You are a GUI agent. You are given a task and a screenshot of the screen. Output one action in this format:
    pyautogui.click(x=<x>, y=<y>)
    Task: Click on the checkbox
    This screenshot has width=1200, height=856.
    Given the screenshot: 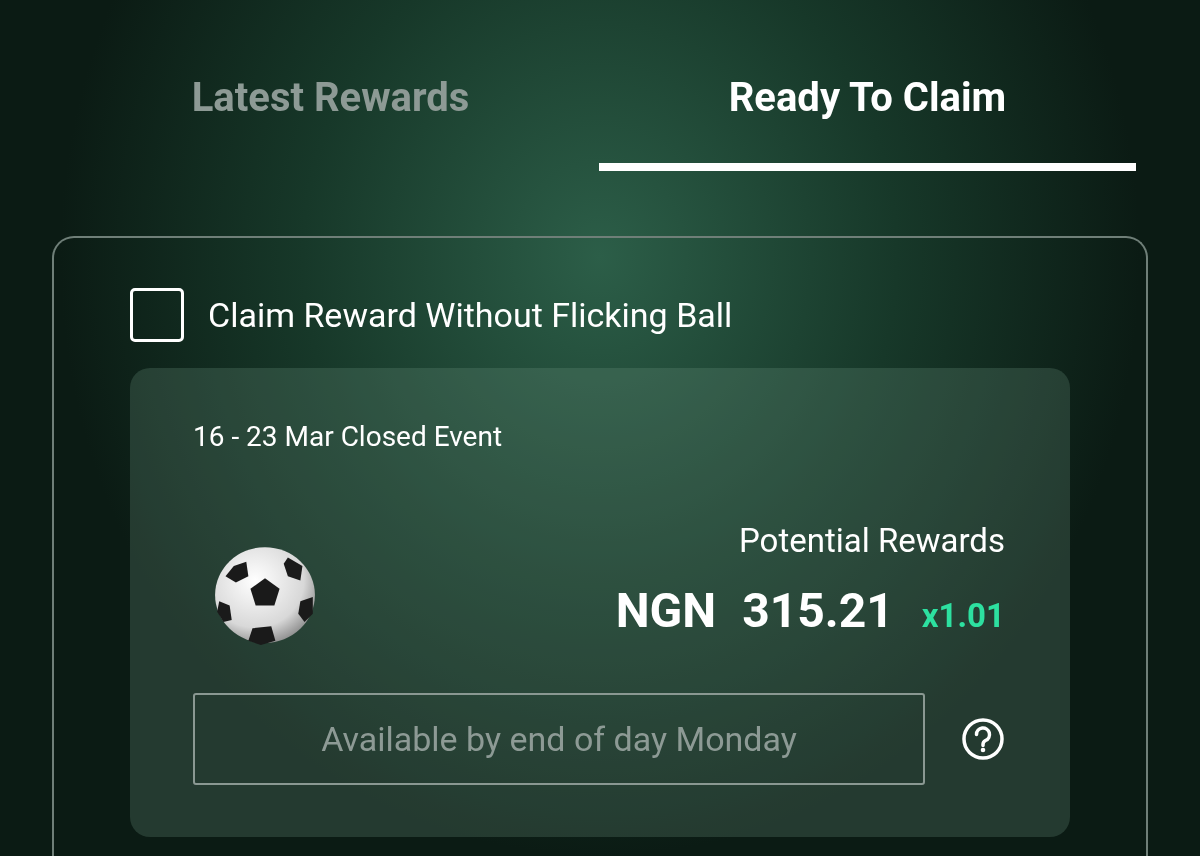 What is the action you would take?
    pyautogui.click(x=157, y=315)
    